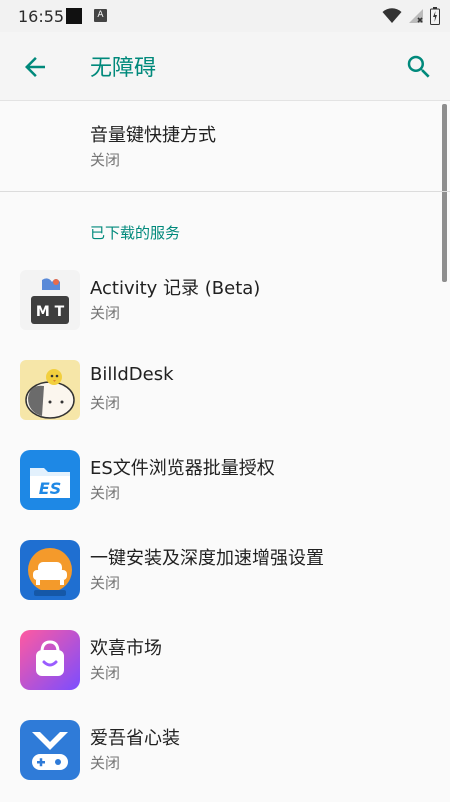 Image resolution: width=450 pixels, height=802 pixels. Describe the element at coordinates (50, 570) in the screenshot. I see `sofa-installer-icon` at that location.